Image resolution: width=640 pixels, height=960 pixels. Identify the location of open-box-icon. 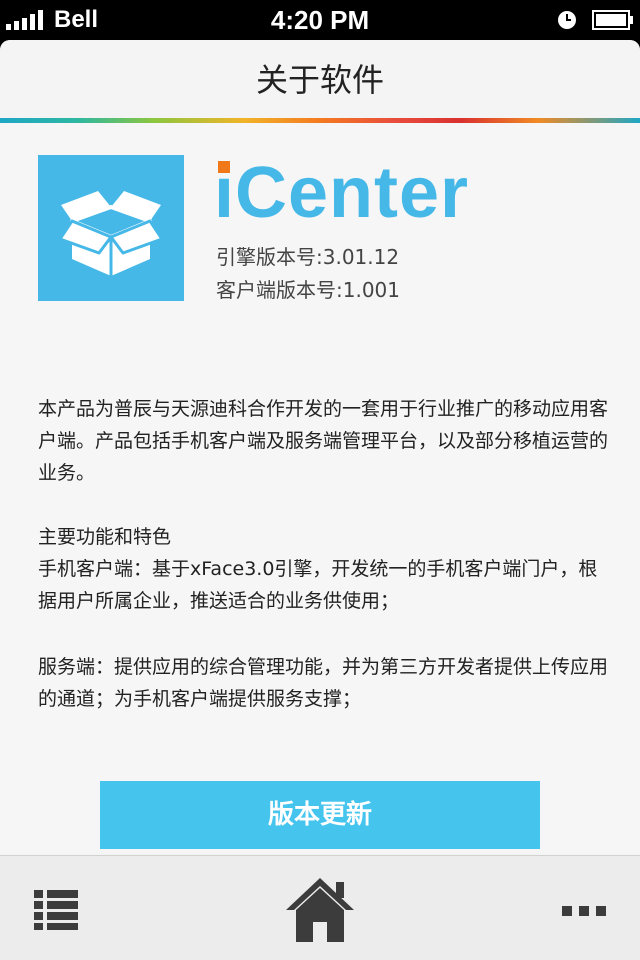
(111, 233).